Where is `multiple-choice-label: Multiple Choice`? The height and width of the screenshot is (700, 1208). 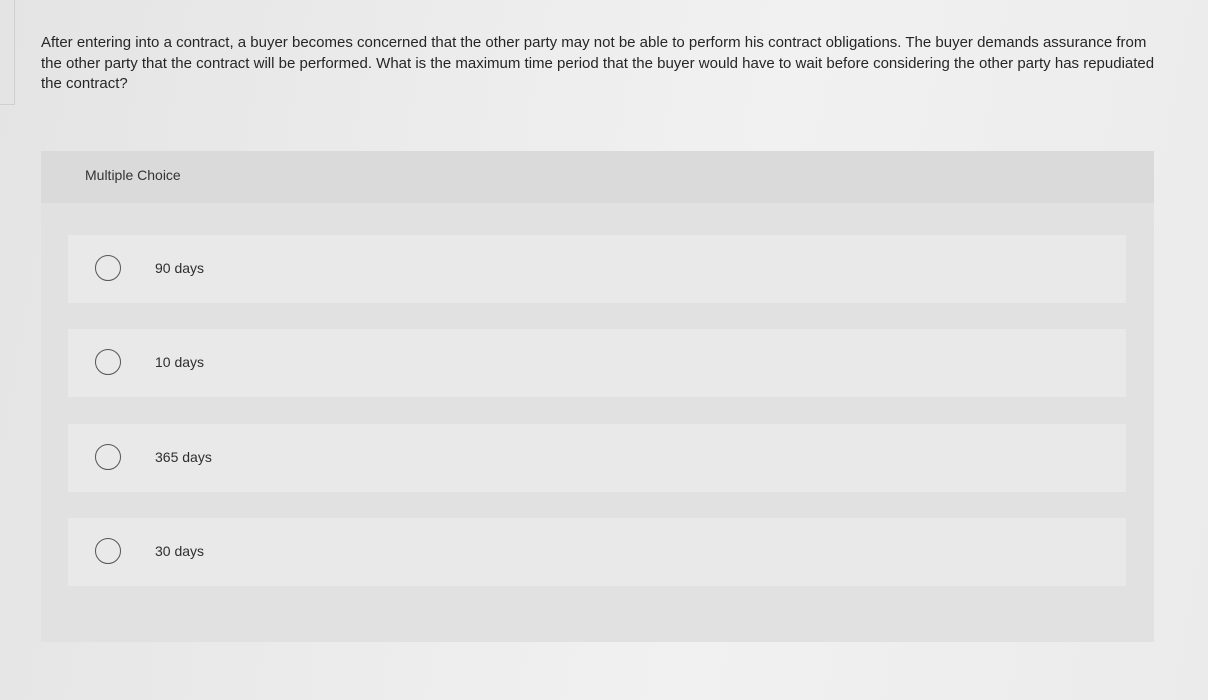
multiple-choice-label: Multiple Choice is located at coordinates (133, 175).